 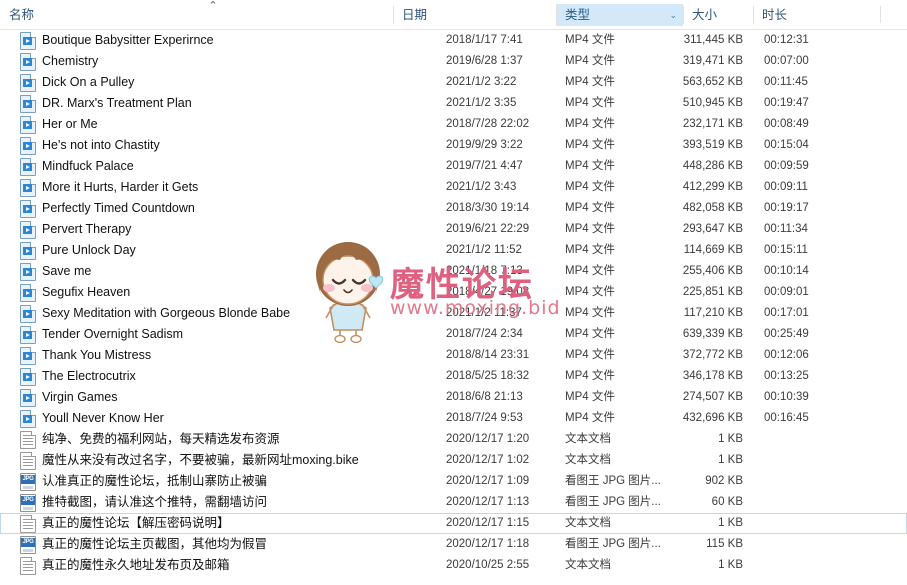 What do you see at coordinates (713, 250) in the screenshot?
I see `file-size-cell: 114,669 KB` at bounding box center [713, 250].